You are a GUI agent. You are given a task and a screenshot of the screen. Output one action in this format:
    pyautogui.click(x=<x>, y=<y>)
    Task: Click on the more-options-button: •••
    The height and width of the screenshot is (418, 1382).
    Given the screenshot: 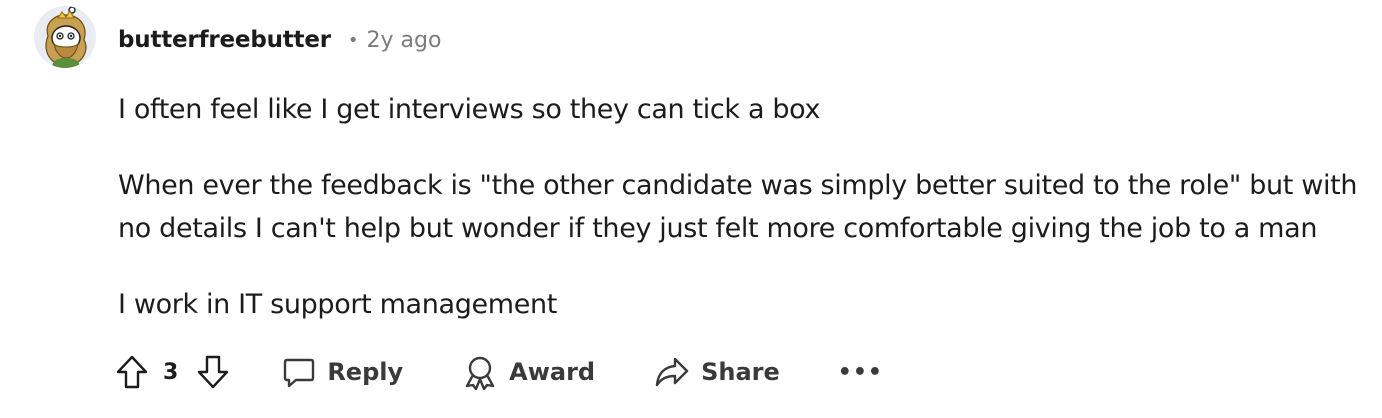 What is the action you would take?
    pyautogui.click(x=860, y=372)
    